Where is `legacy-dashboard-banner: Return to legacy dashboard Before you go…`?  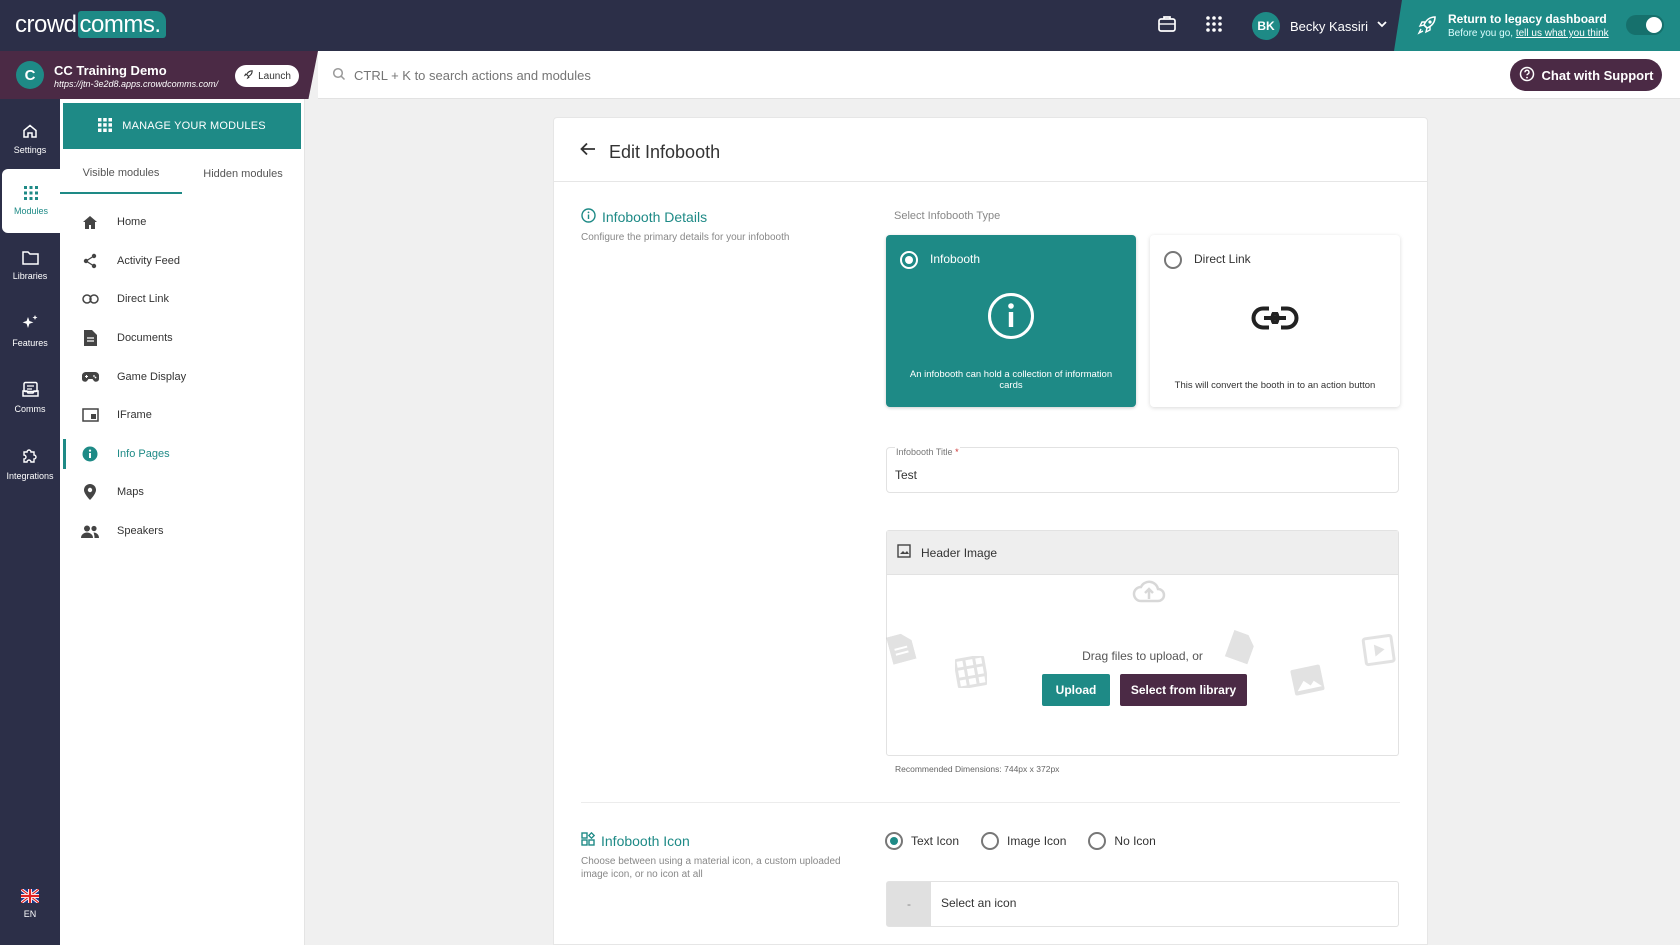 legacy-dashboard-banner: Return to legacy dashboard Before you go… is located at coordinates (1537, 25).